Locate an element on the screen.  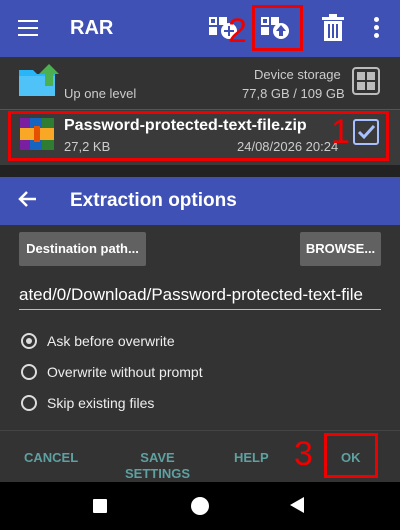
step-marker-2: 2 is located at coordinates (237, 31).